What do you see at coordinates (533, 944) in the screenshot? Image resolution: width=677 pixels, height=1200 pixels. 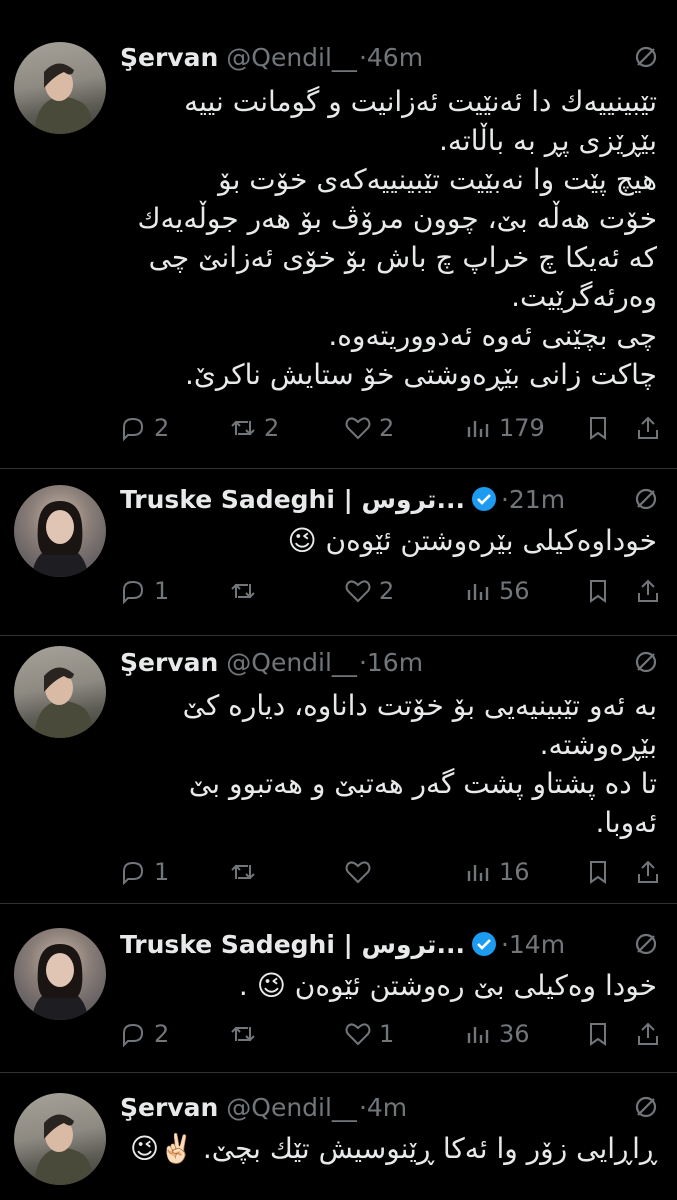 I see `tweet-time: ·14m` at bounding box center [533, 944].